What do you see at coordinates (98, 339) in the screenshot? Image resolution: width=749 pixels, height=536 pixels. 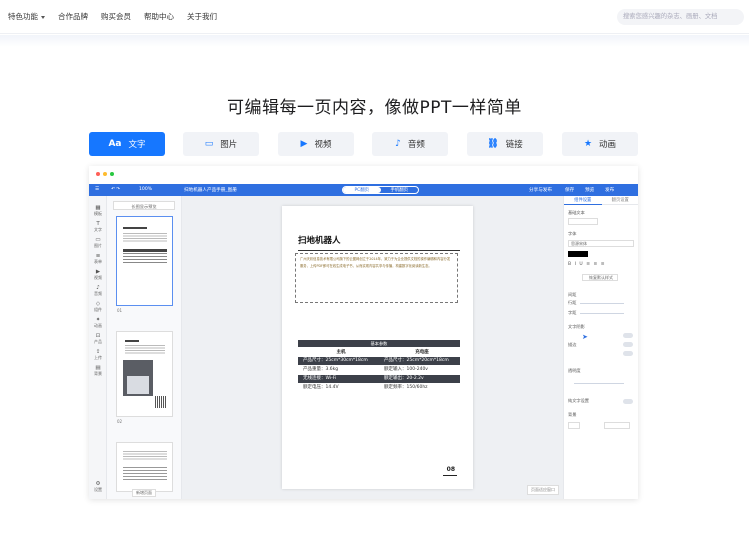 I see `rail-product: ⊡ 产品` at bounding box center [98, 339].